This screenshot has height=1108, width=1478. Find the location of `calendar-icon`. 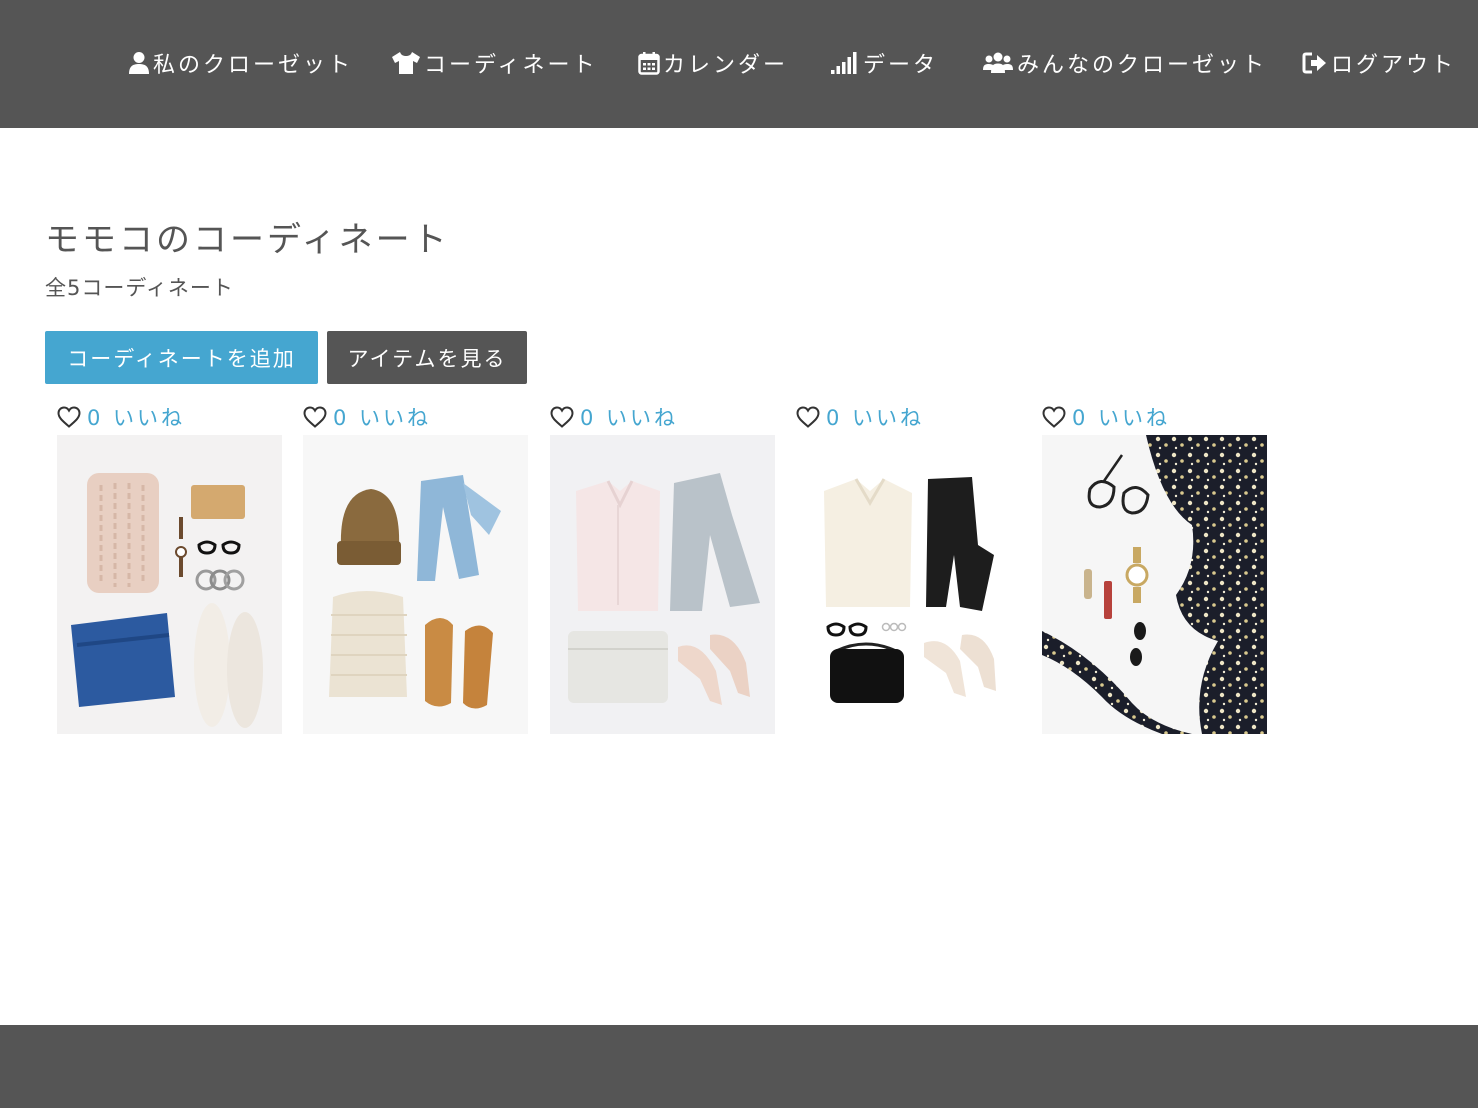

calendar-icon is located at coordinates (649, 63).